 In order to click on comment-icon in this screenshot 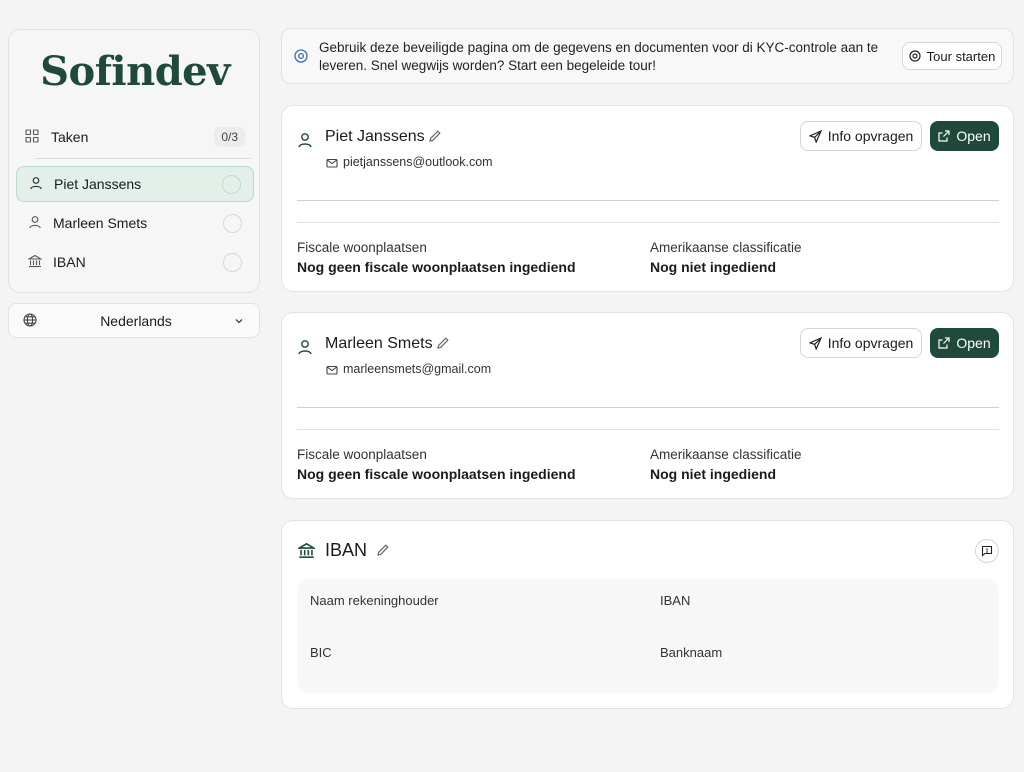, I will do `click(987, 551)`.